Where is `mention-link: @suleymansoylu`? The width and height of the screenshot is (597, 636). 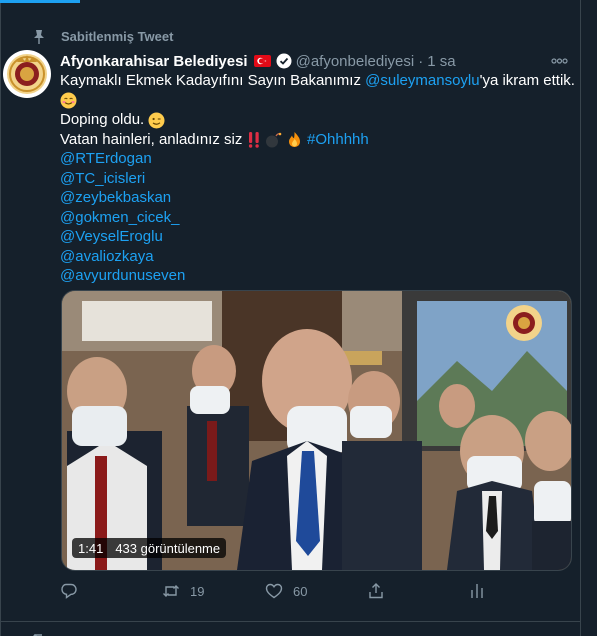
mention-link: @suleymansoylu is located at coordinates (422, 80).